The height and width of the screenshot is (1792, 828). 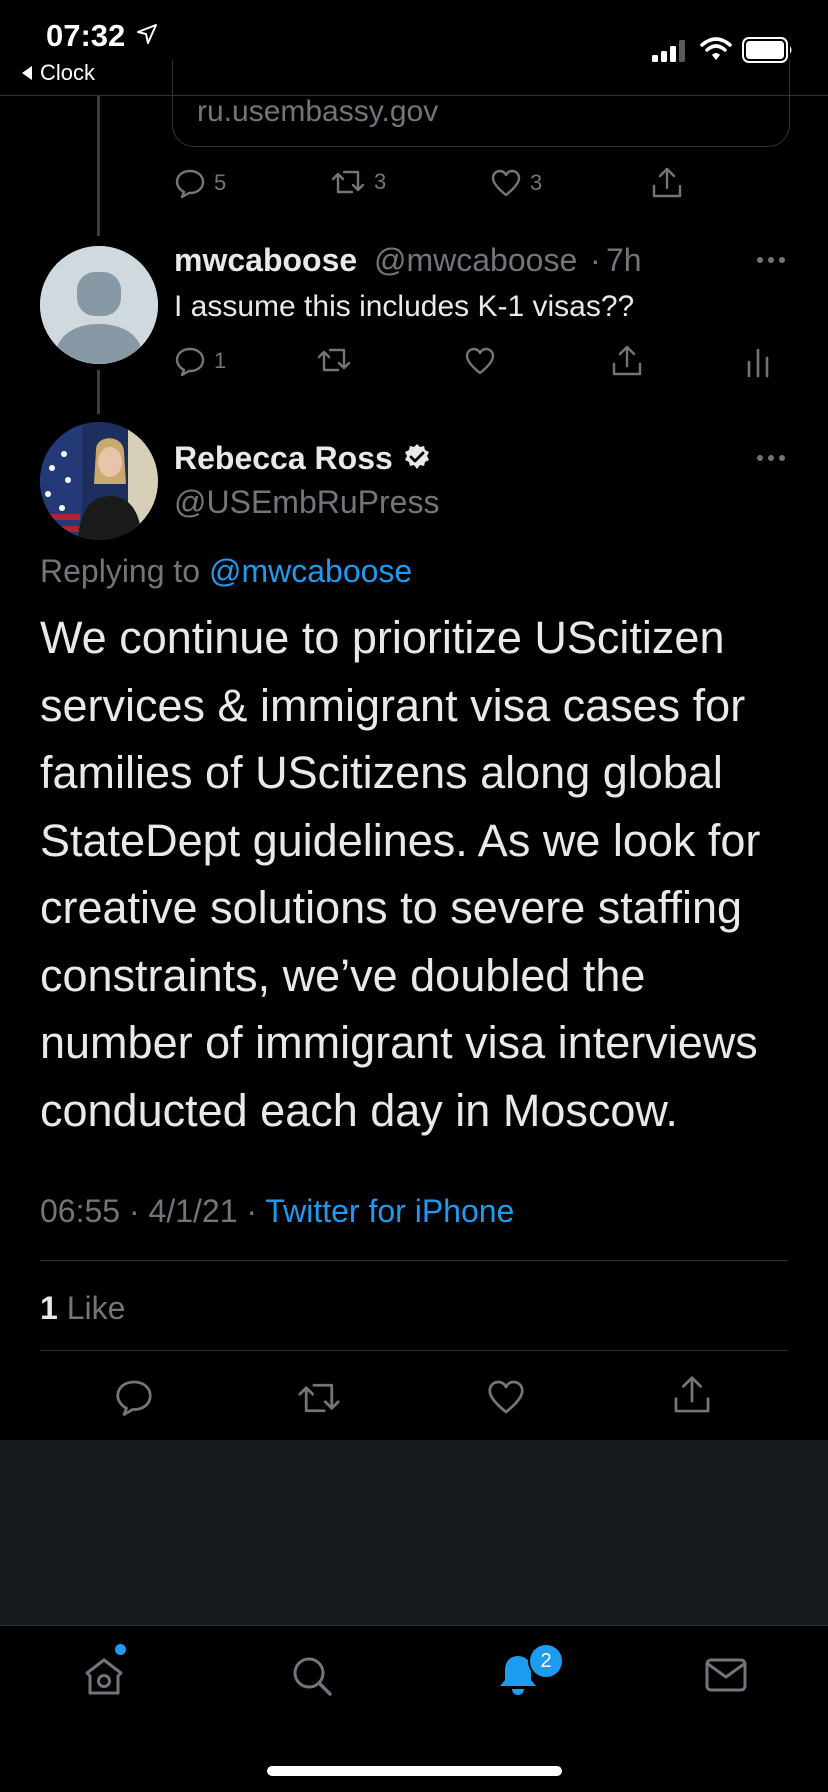 What do you see at coordinates (414, 1771) in the screenshot?
I see `home-indicator` at bounding box center [414, 1771].